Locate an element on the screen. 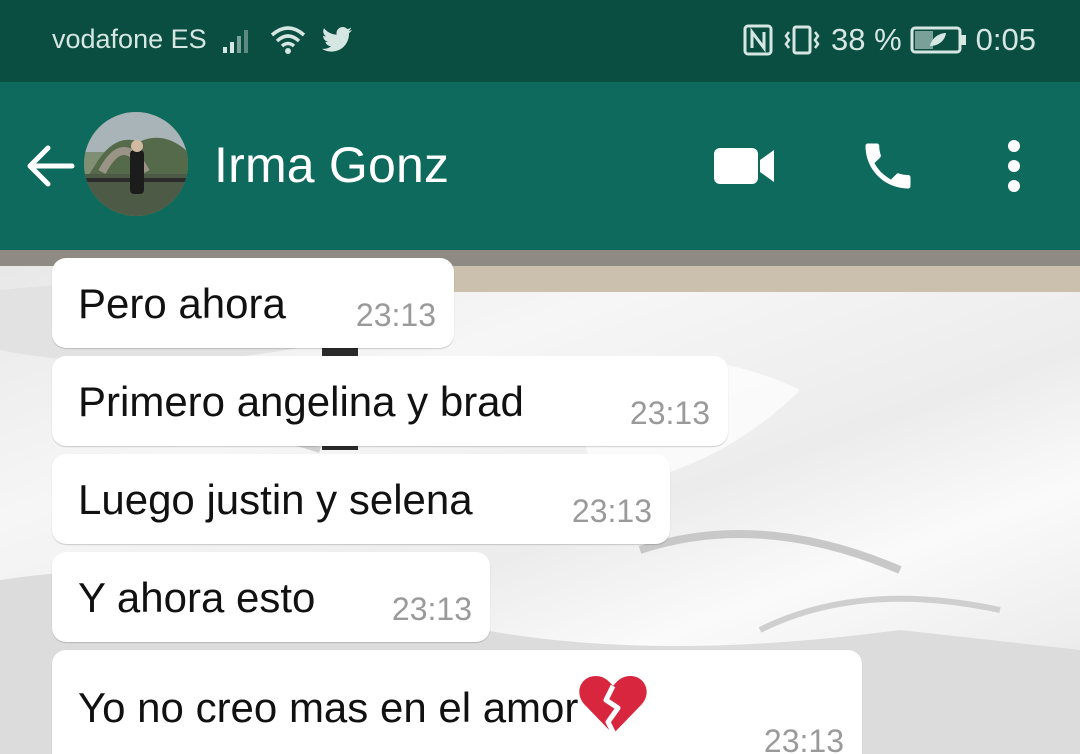 Image resolution: width=1080 pixels, height=754 pixels. message-text: Primero angelina y brad is located at coordinates (301, 401).